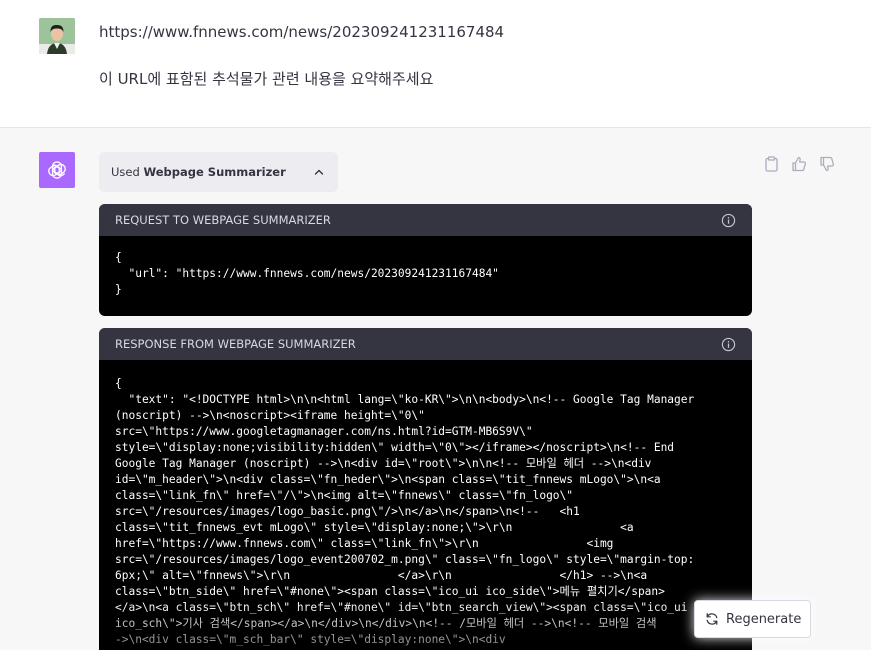  Describe the element at coordinates (425, 220) in the screenshot. I see `request-panel-header: REQUEST TO WEBPAGE SUMMARIZER` at that location.